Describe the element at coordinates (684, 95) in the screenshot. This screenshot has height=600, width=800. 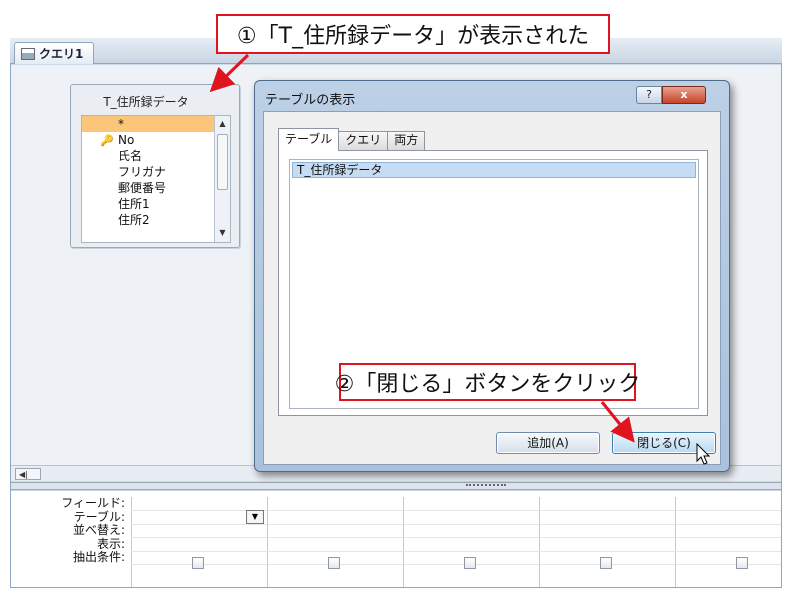
I see `close-icon: x` at that location.